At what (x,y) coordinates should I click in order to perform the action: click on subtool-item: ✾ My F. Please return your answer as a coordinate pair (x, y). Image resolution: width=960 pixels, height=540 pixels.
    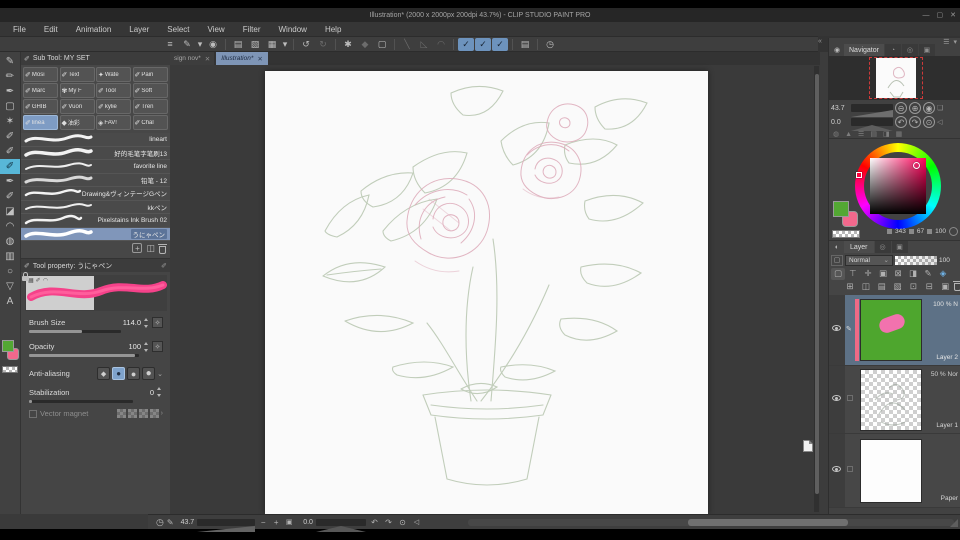
    Looking at the image, I should click on (77, 90).